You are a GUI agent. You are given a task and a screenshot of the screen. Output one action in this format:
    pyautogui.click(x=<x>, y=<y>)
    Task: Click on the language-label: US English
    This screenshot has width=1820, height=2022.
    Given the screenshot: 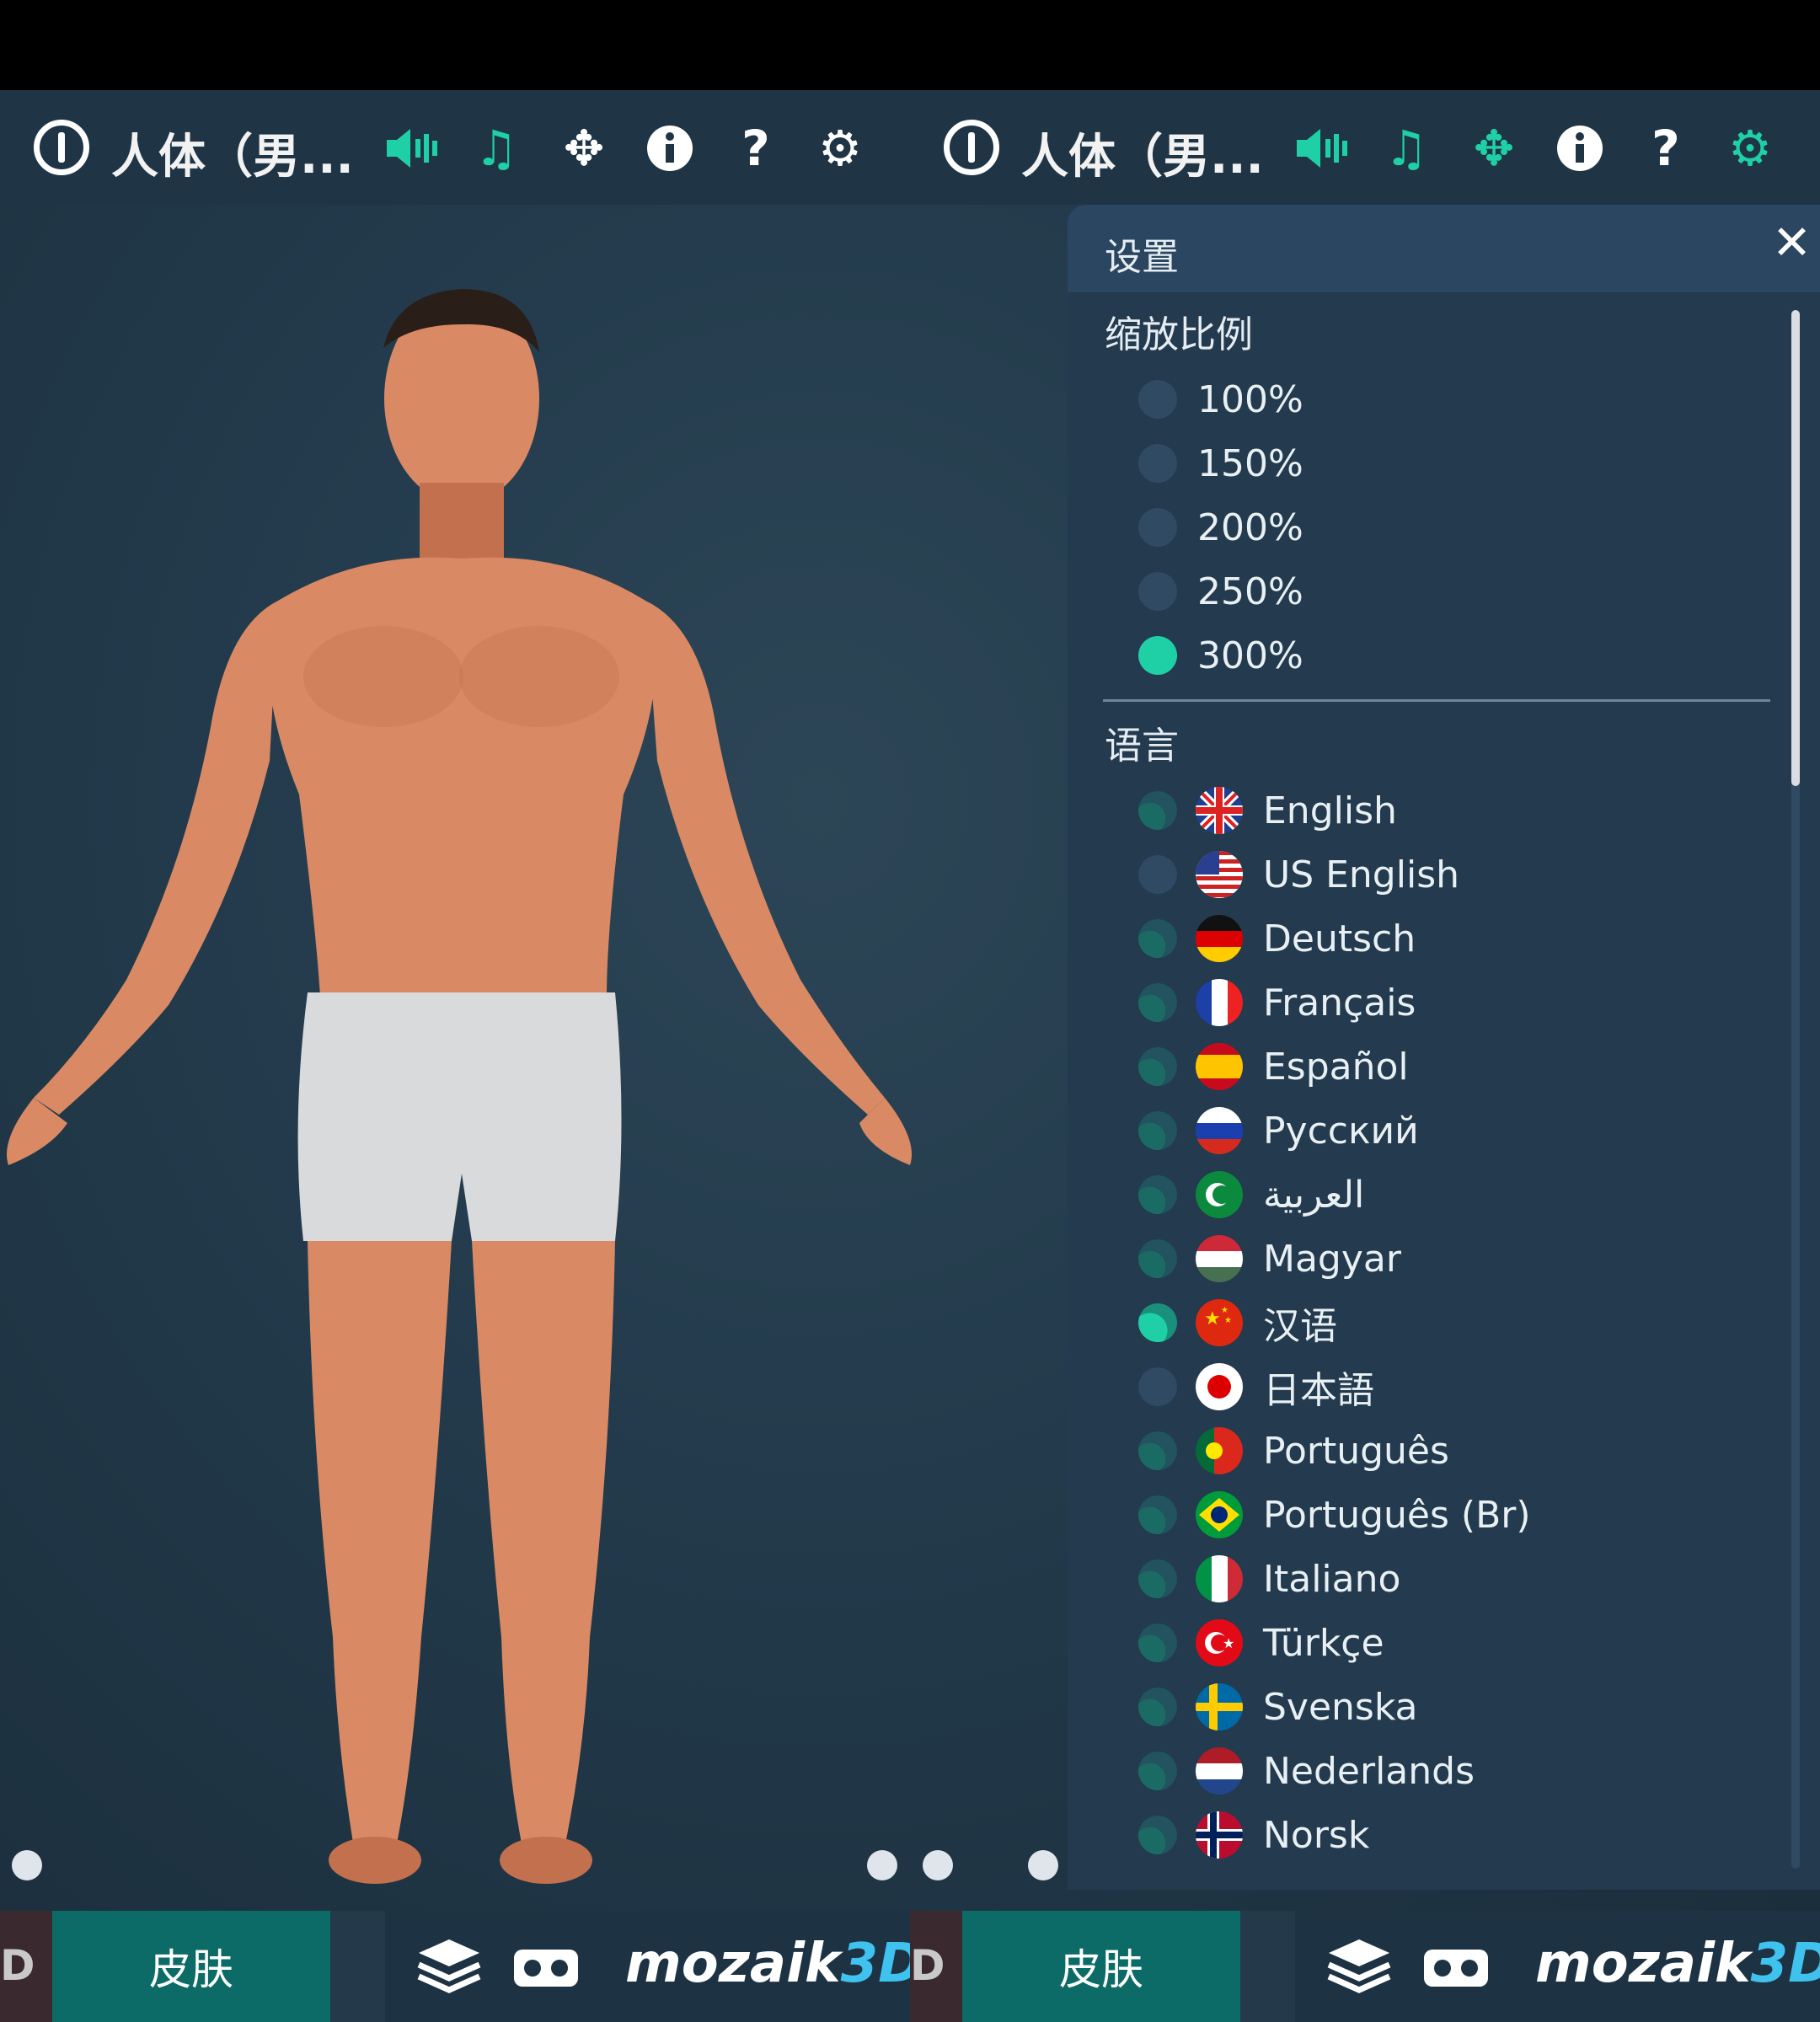 What is the action you would take?
    pyautogui.click(x=1361, y=874)
    